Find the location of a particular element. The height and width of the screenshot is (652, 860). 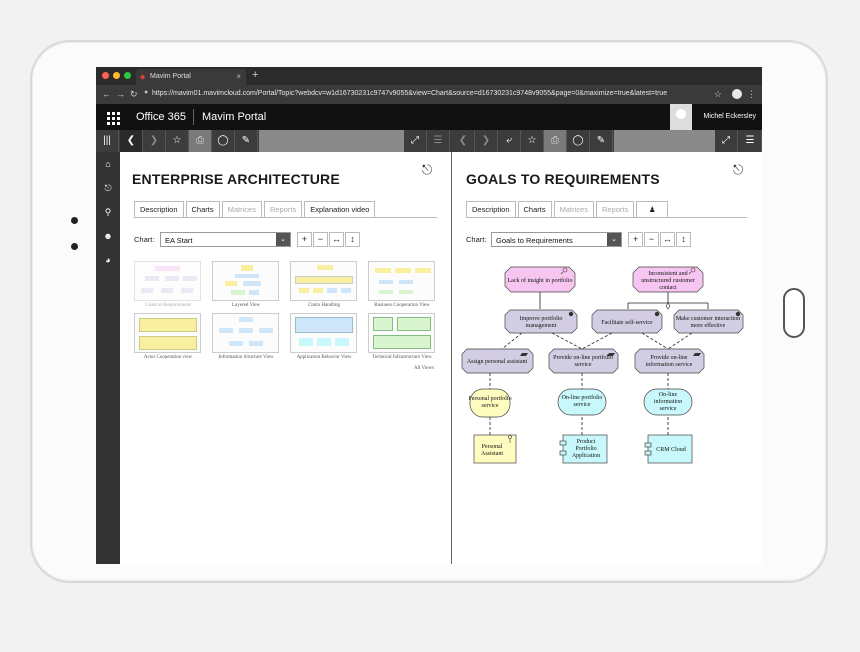

left-expand-icon: ⤢ is located at coordinates (415, 141).